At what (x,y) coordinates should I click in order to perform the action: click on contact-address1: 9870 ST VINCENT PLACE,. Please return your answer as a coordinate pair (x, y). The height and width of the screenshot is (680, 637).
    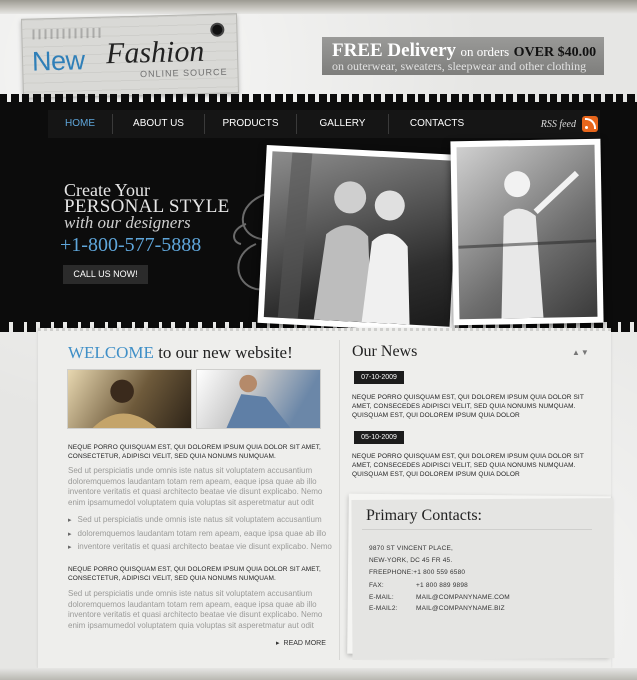
    Looking at the image, I should click on (411, 548).